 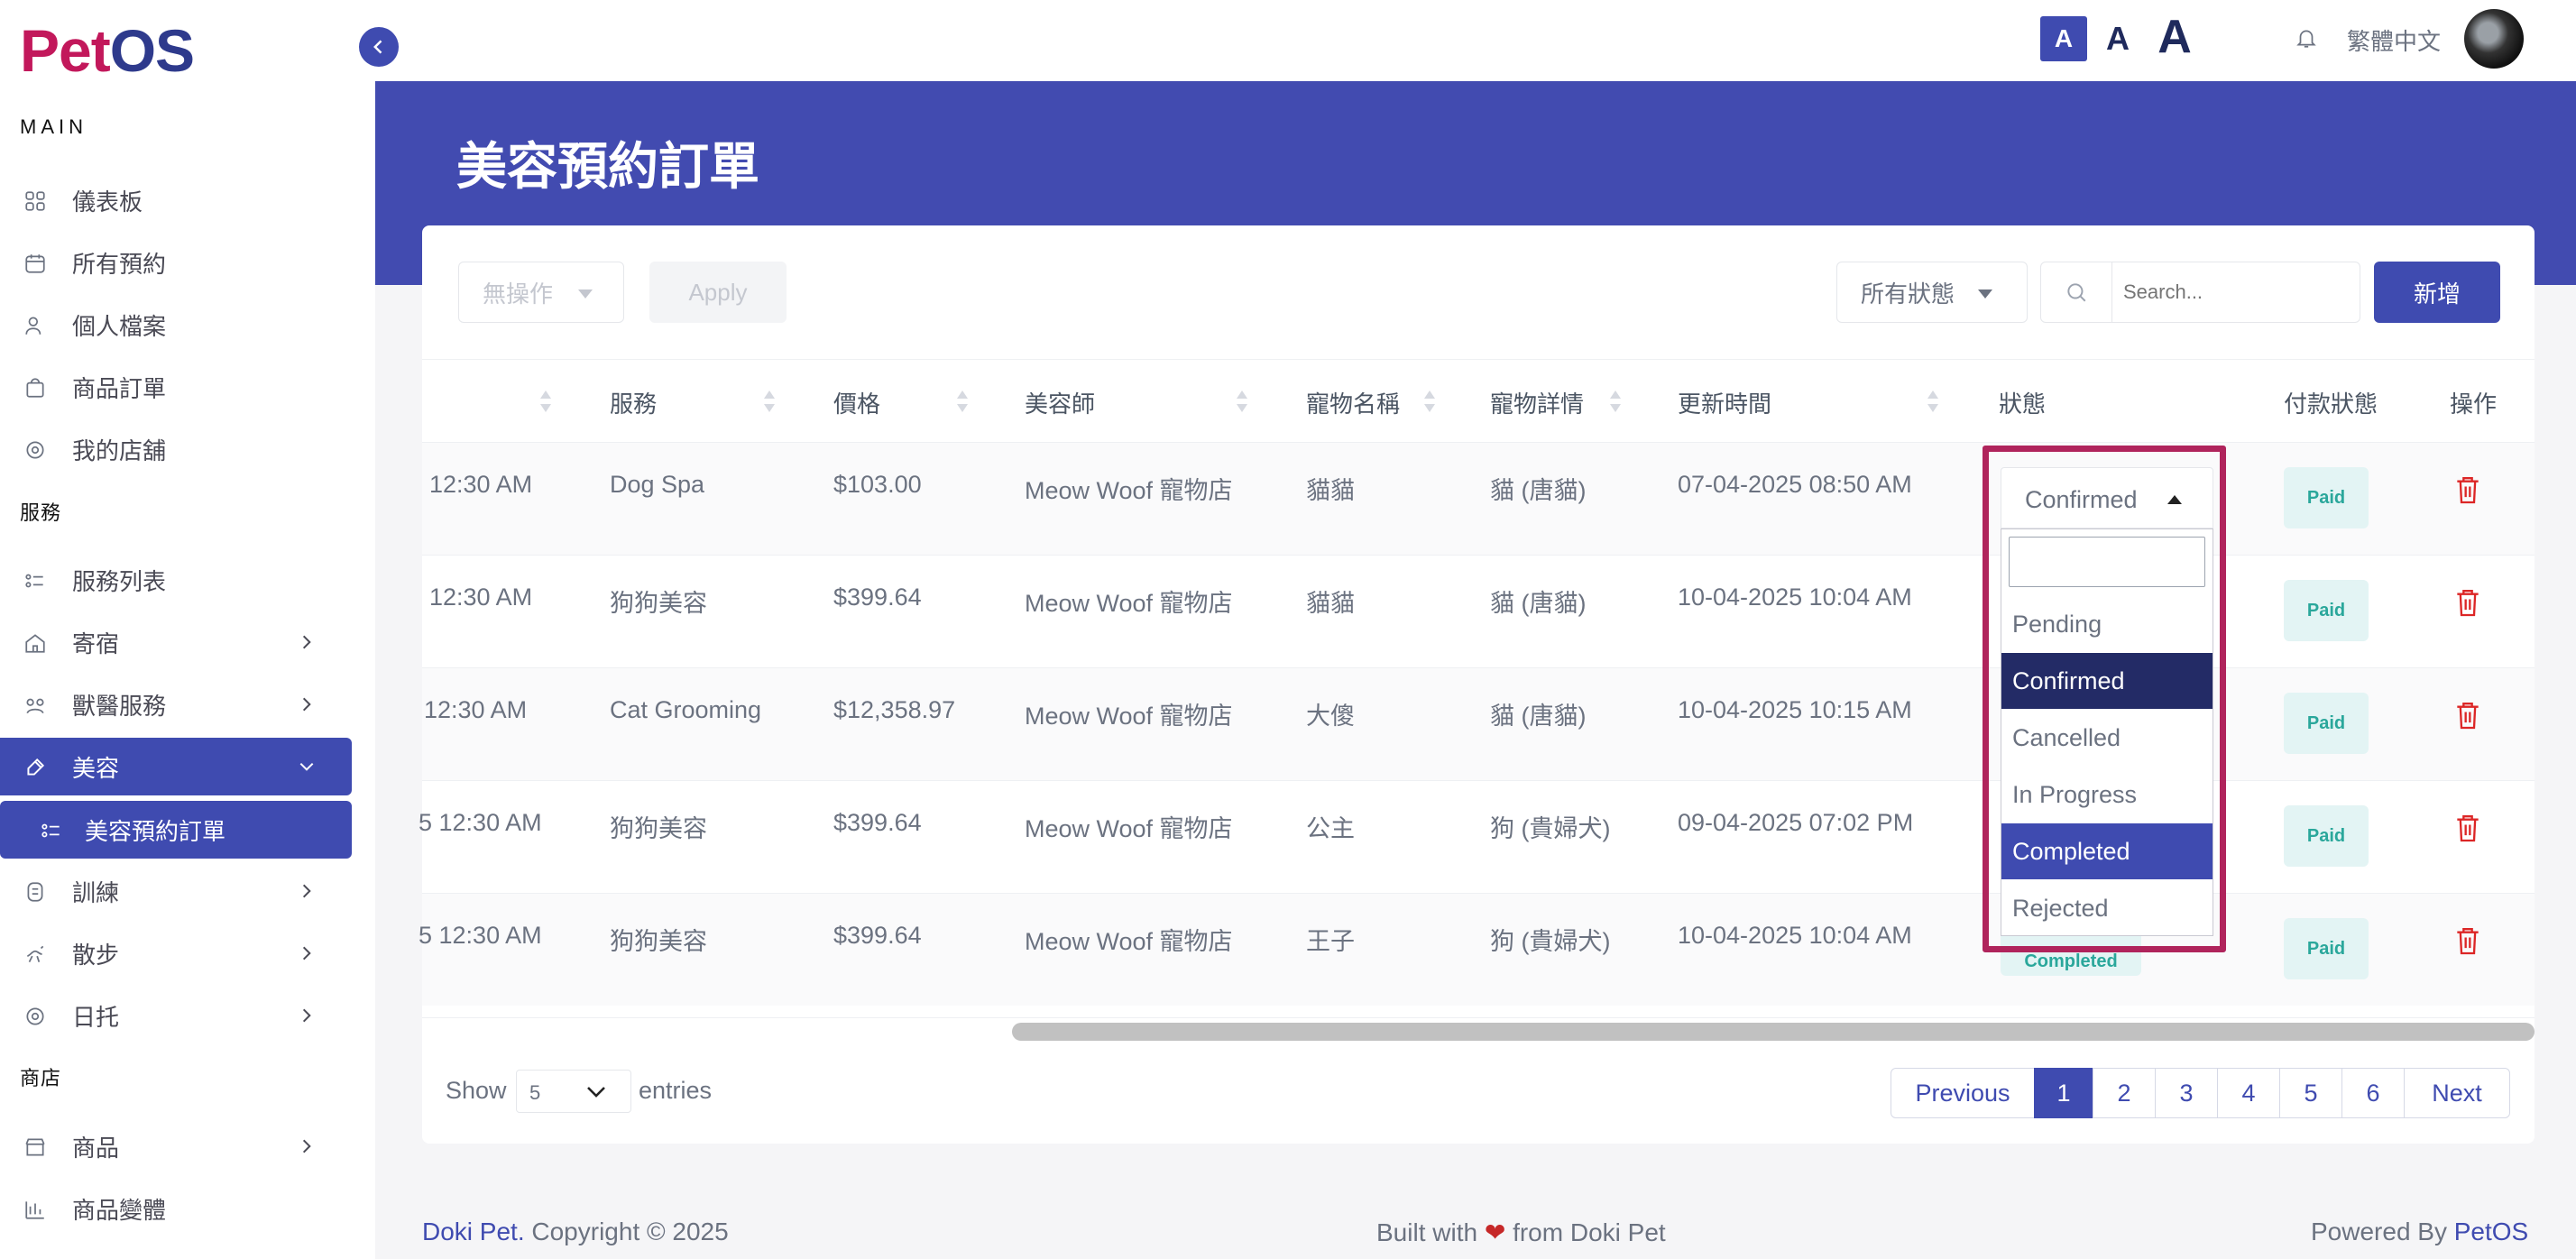 I want to click on status-select: Confirmed, so click(x=2107, y=497).